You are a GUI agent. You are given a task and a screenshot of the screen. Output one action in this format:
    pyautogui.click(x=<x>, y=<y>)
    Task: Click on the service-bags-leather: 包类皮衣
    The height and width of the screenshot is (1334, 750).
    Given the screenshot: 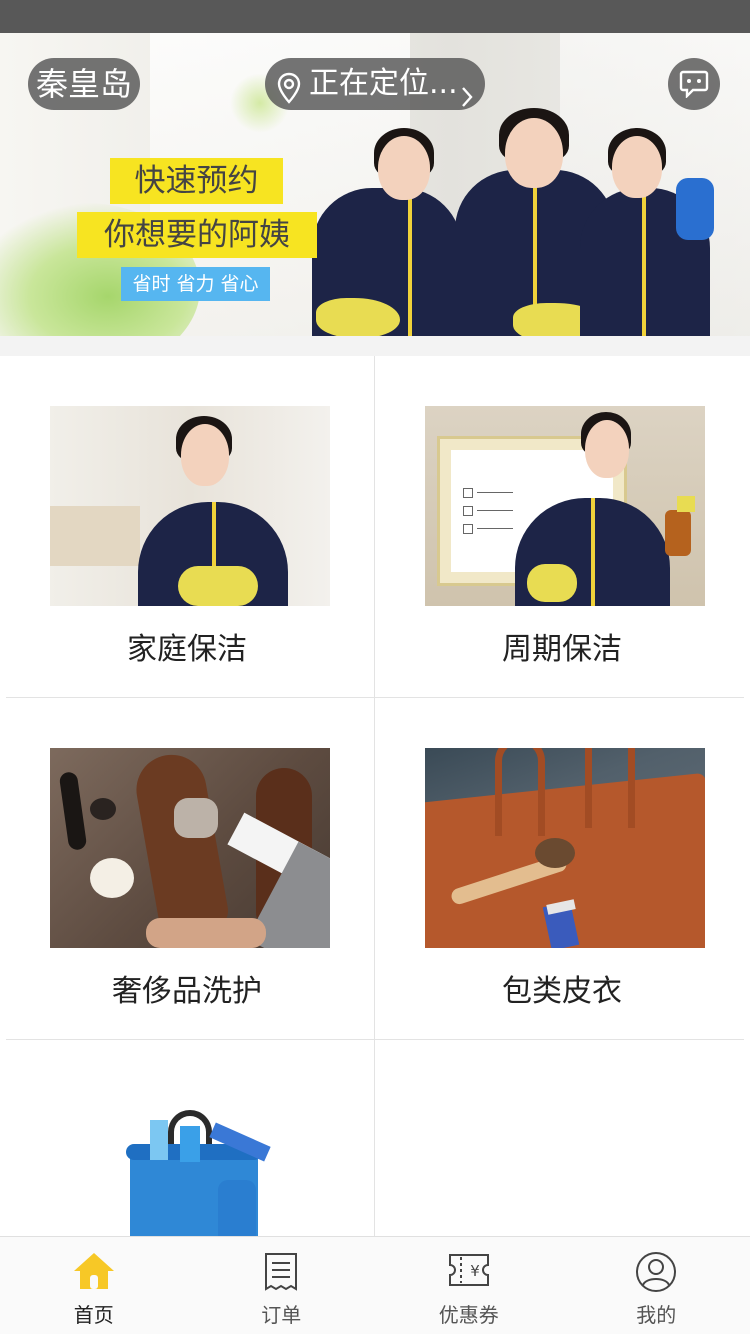 What is the action you would take?
    pyautogui.click(x=562, y=869)
    